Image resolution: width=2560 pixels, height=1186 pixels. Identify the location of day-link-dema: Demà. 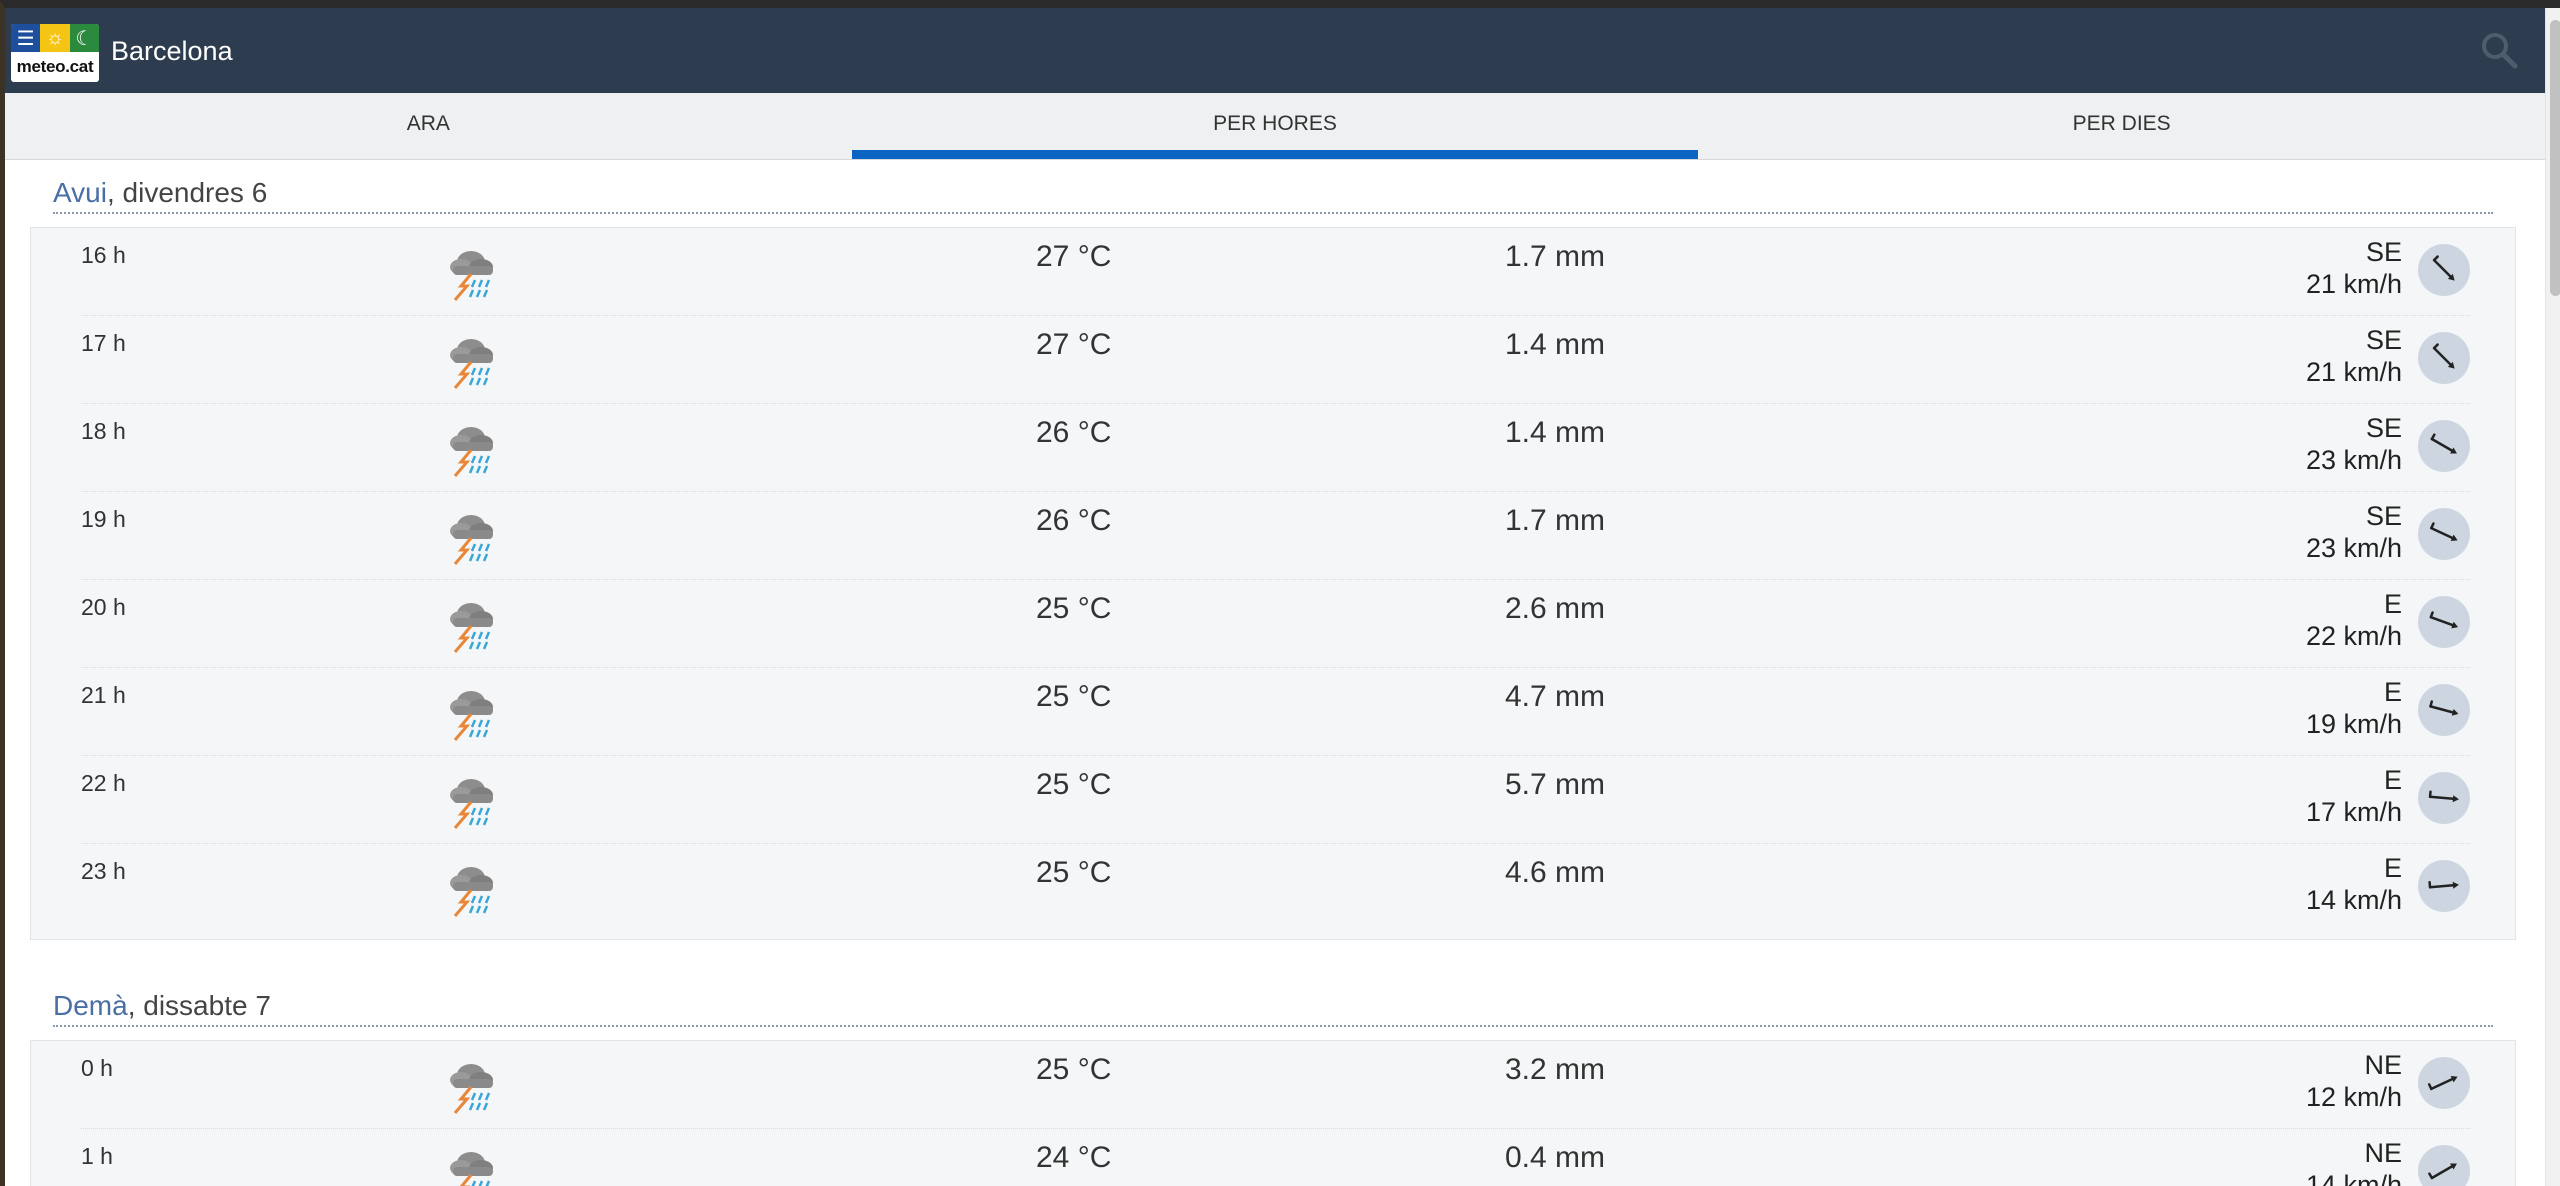
(90, 1006).